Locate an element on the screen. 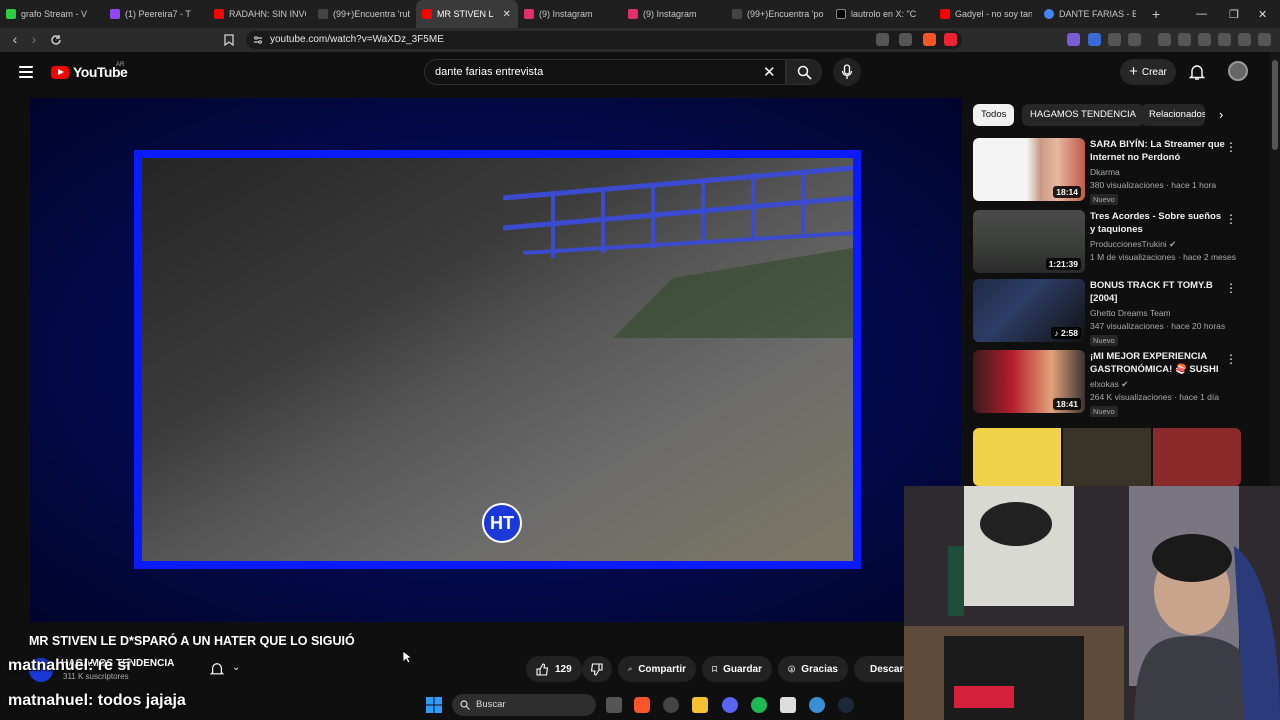 The height and width of the screenshot is (720, 1280). ai-icon is located at coordinates (1224, 39).